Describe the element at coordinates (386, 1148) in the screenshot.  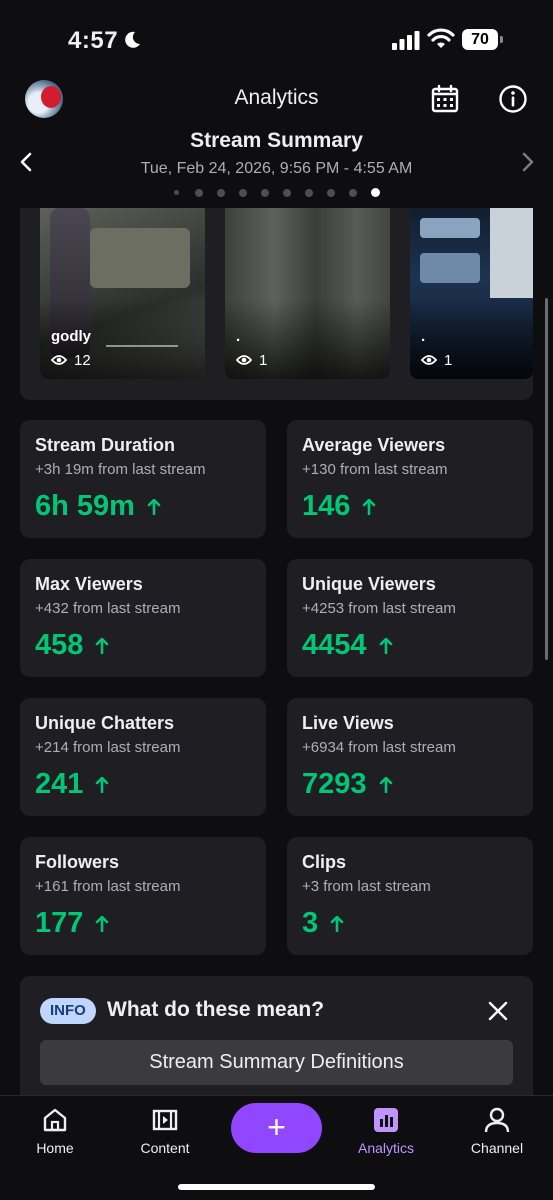
I see `tab-label: Analytics` at that location.